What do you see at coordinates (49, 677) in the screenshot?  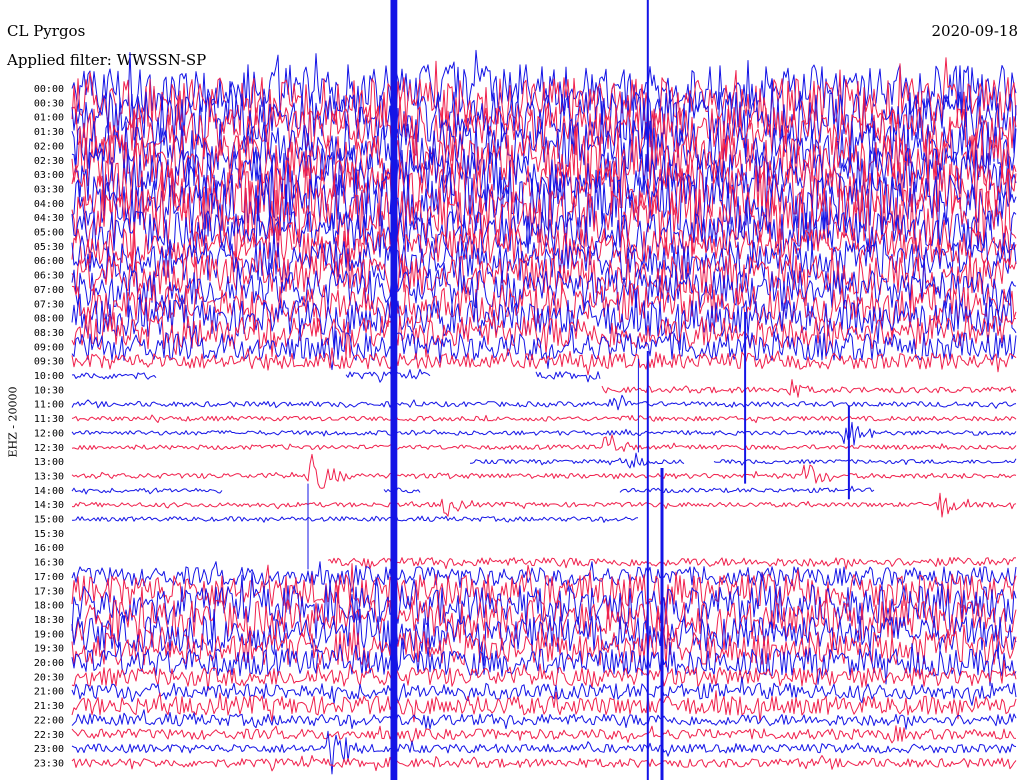 I see `tick-label: 20:30` at bounding box center [49, 677].